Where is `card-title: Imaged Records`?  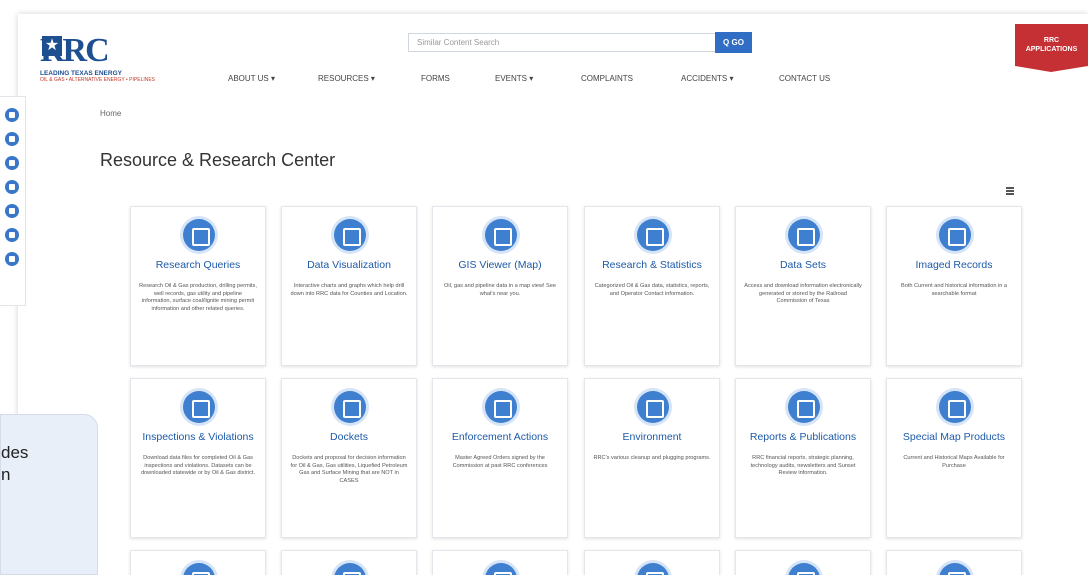
card-title: Imaged Records is located at coordinates (954, 265).